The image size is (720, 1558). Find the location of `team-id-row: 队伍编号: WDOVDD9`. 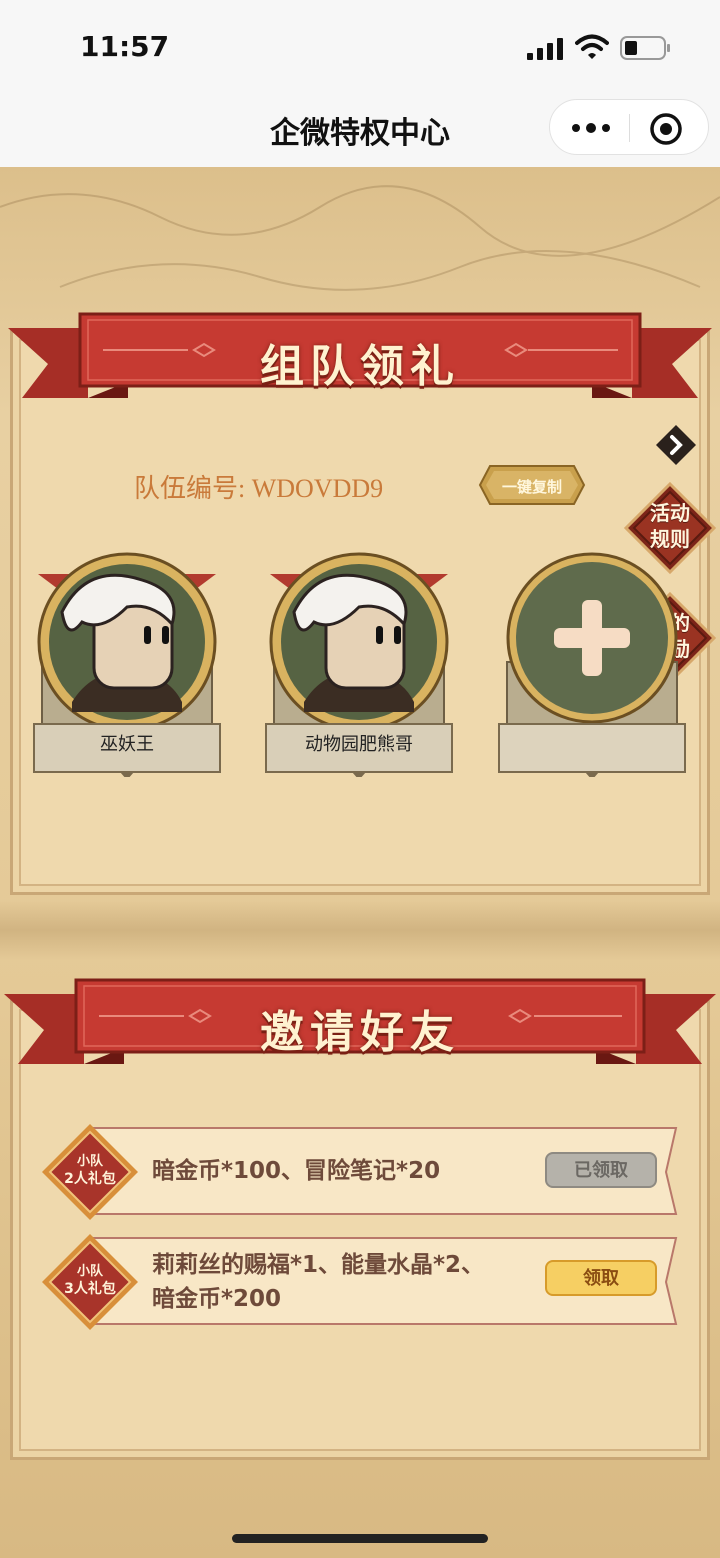

team-id-row: 队伍编号: WDOVDD9 is located at coordinates (258, 486).